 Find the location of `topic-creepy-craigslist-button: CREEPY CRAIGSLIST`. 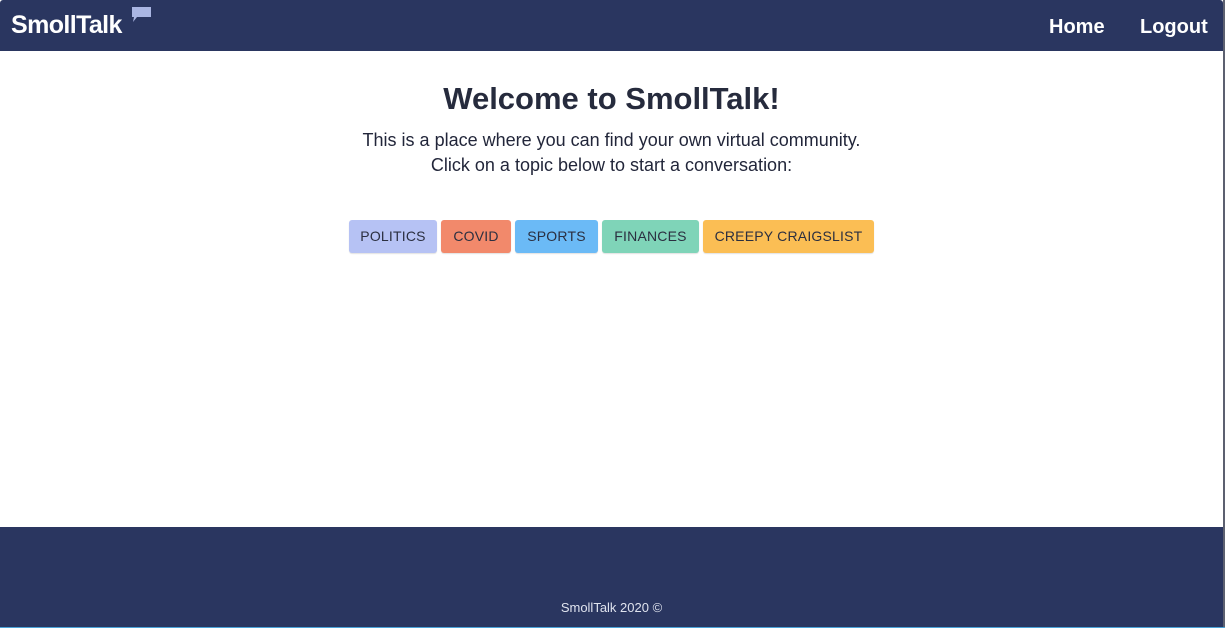

topic-creepy-craigslist-button: CREEPY CRAIGSLIST is located at coordinates (788, 236).